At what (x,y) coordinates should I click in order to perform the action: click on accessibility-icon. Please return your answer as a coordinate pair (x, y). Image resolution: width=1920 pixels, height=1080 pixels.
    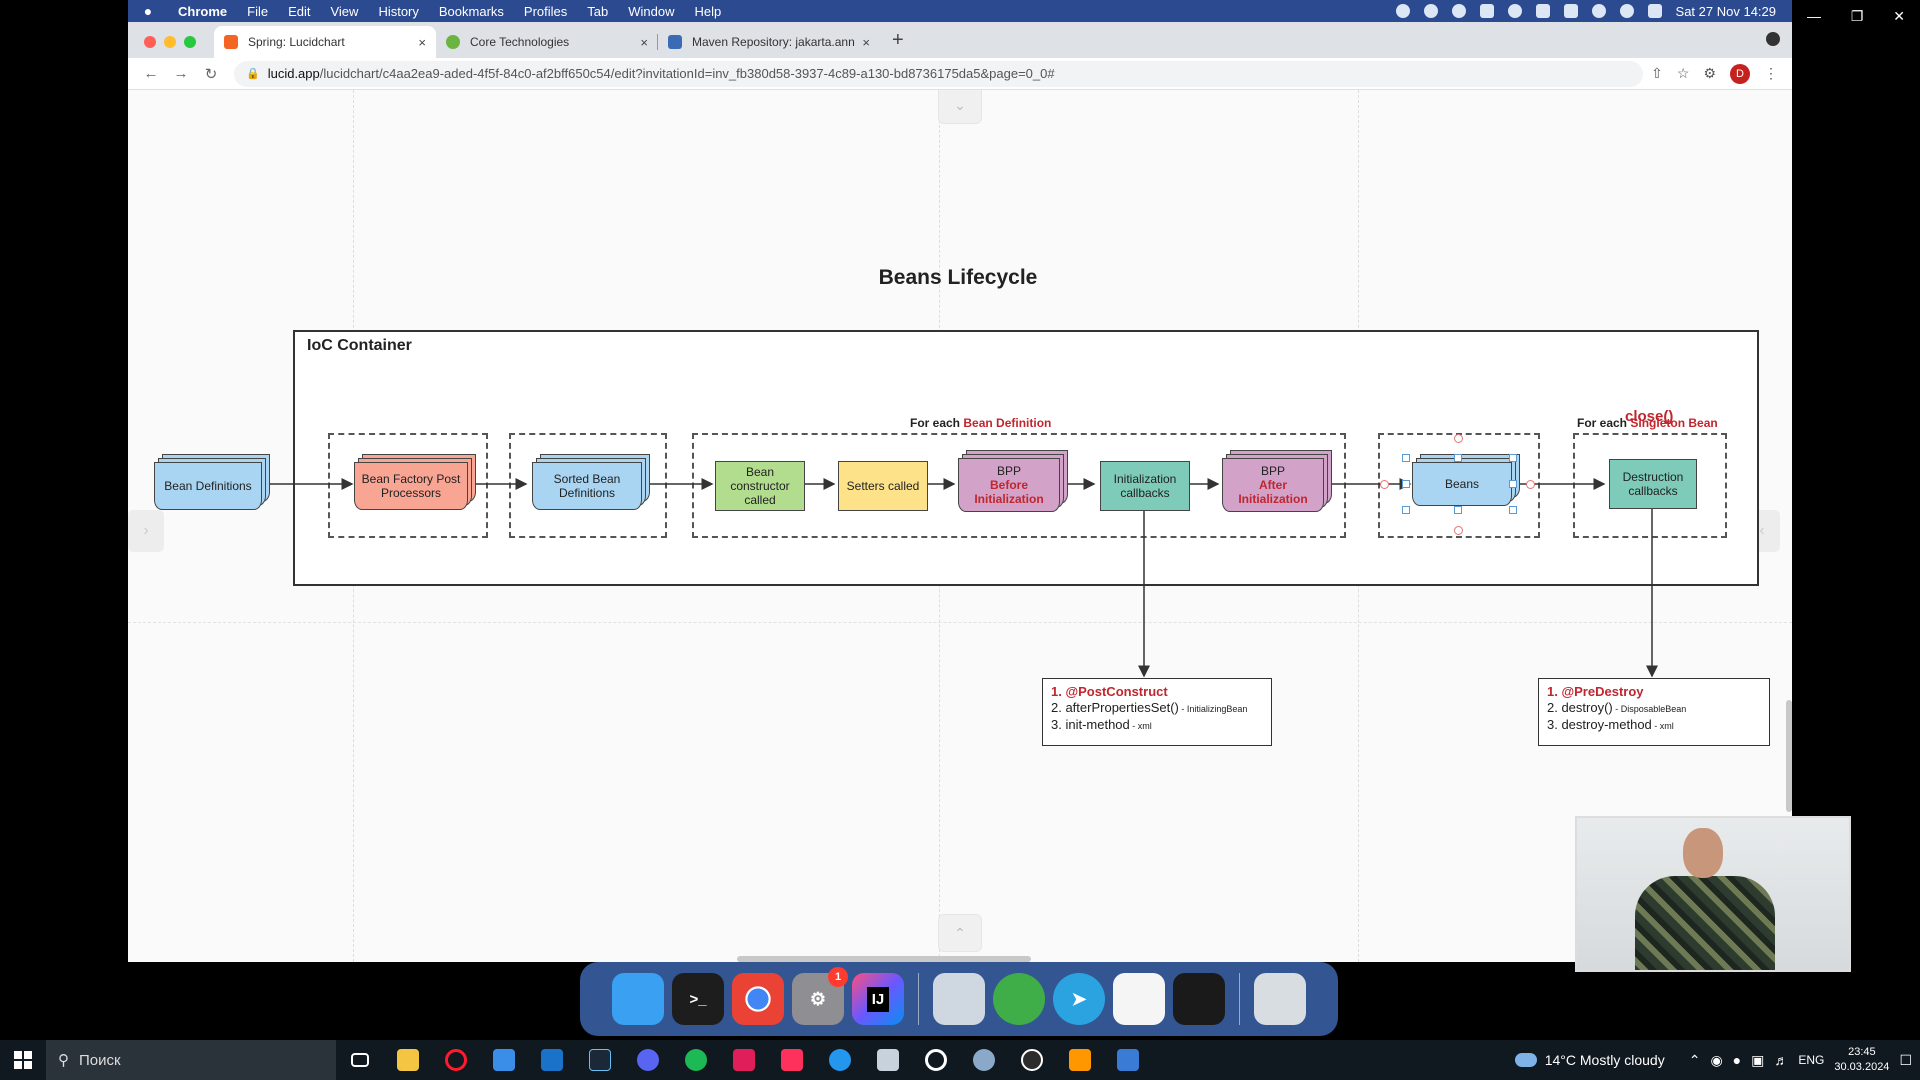
    Looking at the image, I should click on (1458, 11).